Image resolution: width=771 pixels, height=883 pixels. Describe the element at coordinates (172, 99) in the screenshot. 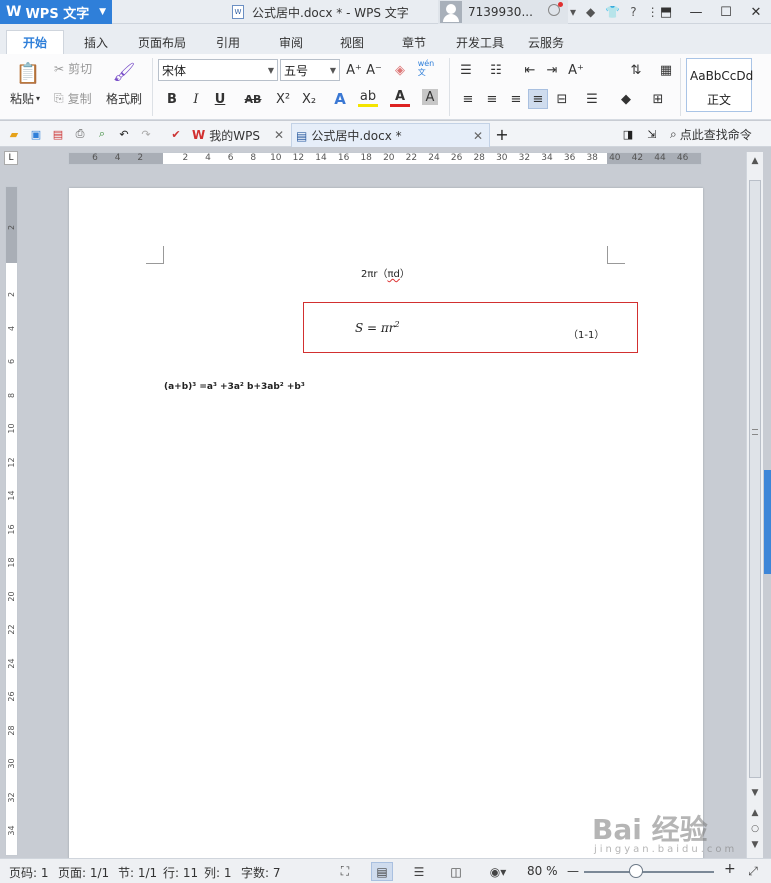

I see `bold-button: B` at that location.